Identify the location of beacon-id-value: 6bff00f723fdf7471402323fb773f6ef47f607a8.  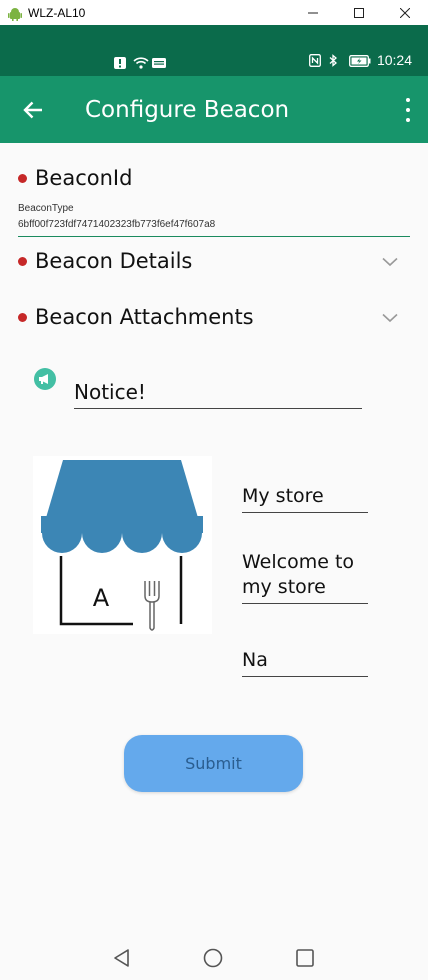
(116, 224).